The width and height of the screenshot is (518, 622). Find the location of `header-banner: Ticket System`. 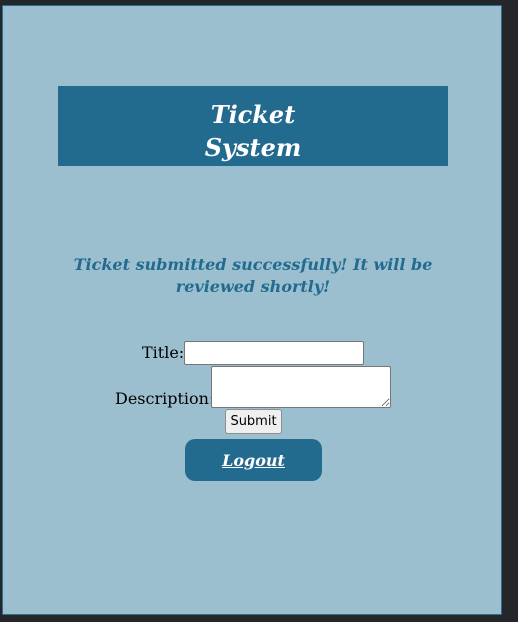

header-banner: Ticket System is located at coordinates (253, 126).